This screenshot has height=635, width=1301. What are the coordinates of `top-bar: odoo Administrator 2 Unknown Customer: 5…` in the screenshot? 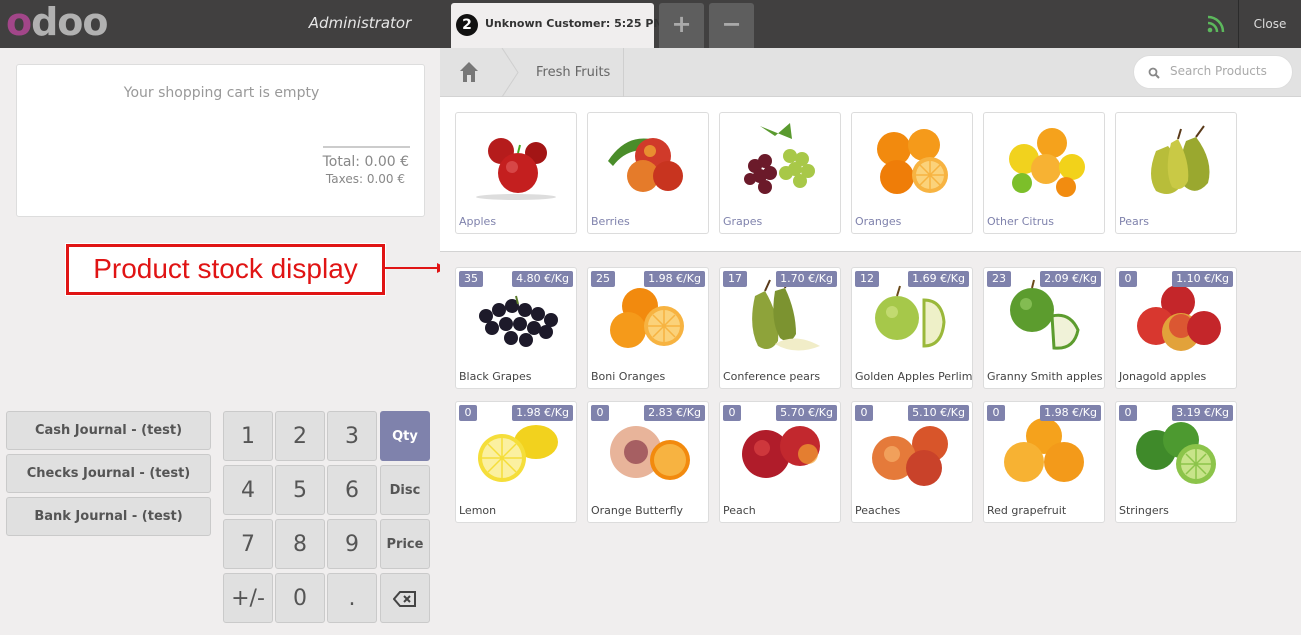 It's located at (650, 24).